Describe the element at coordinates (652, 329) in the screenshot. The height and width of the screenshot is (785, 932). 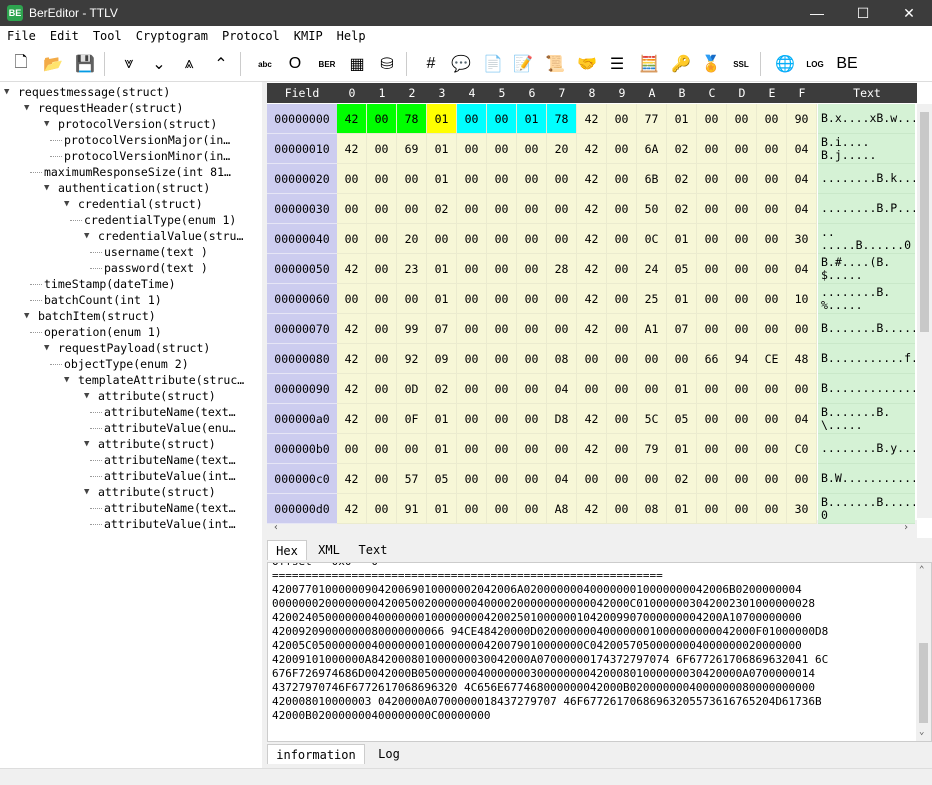
I see `hex-byte-cell: A1` at that location.